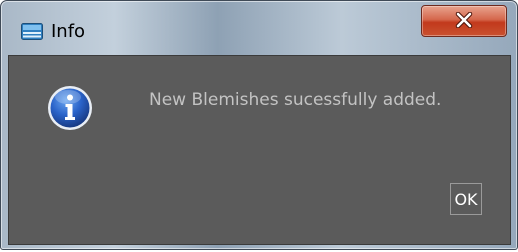  Describe the element at coordinates (295, 100) in the screenshot. I see `dialog-message: New Blemishes sucessfully added.` at that location.